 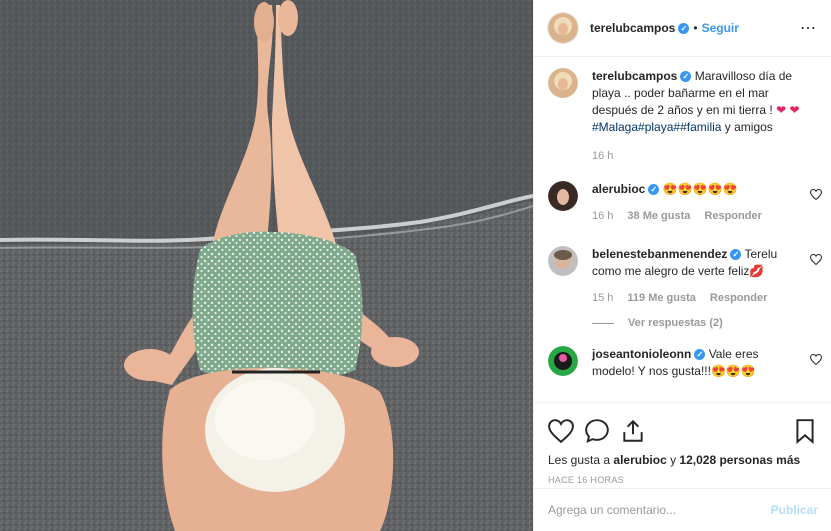 I want to click on view-replies-label: Ver respuestas (2), so click(x=675, y=323).